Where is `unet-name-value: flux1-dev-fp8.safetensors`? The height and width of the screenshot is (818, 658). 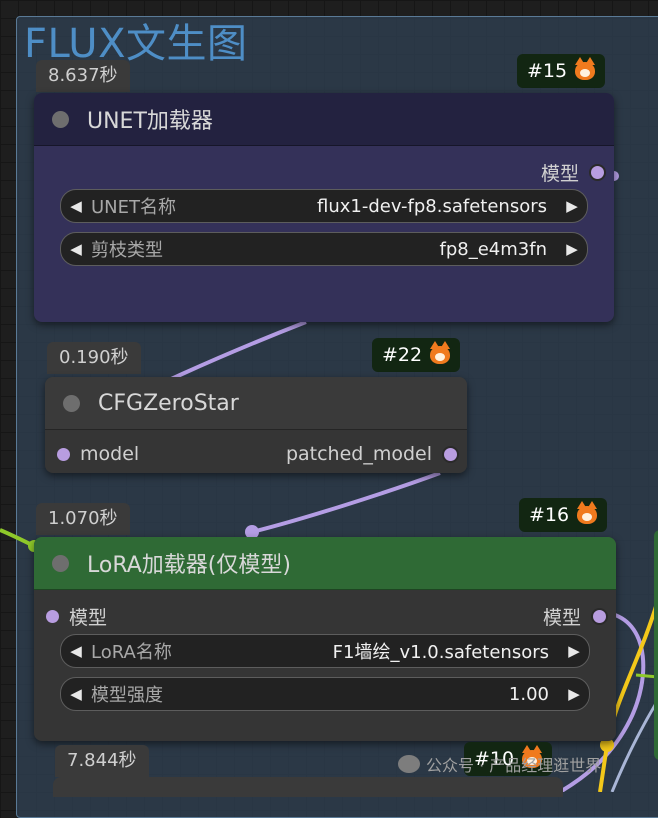
unet-name-value: flux1-dev-fp8.safetensors is located at coordinates (366, 206).